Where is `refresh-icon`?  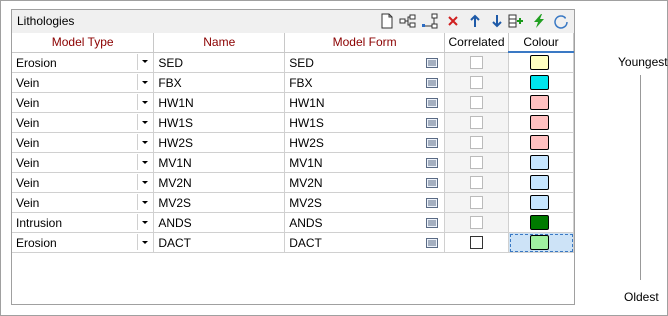
refresh-icon is located at coordinates (561, 21).